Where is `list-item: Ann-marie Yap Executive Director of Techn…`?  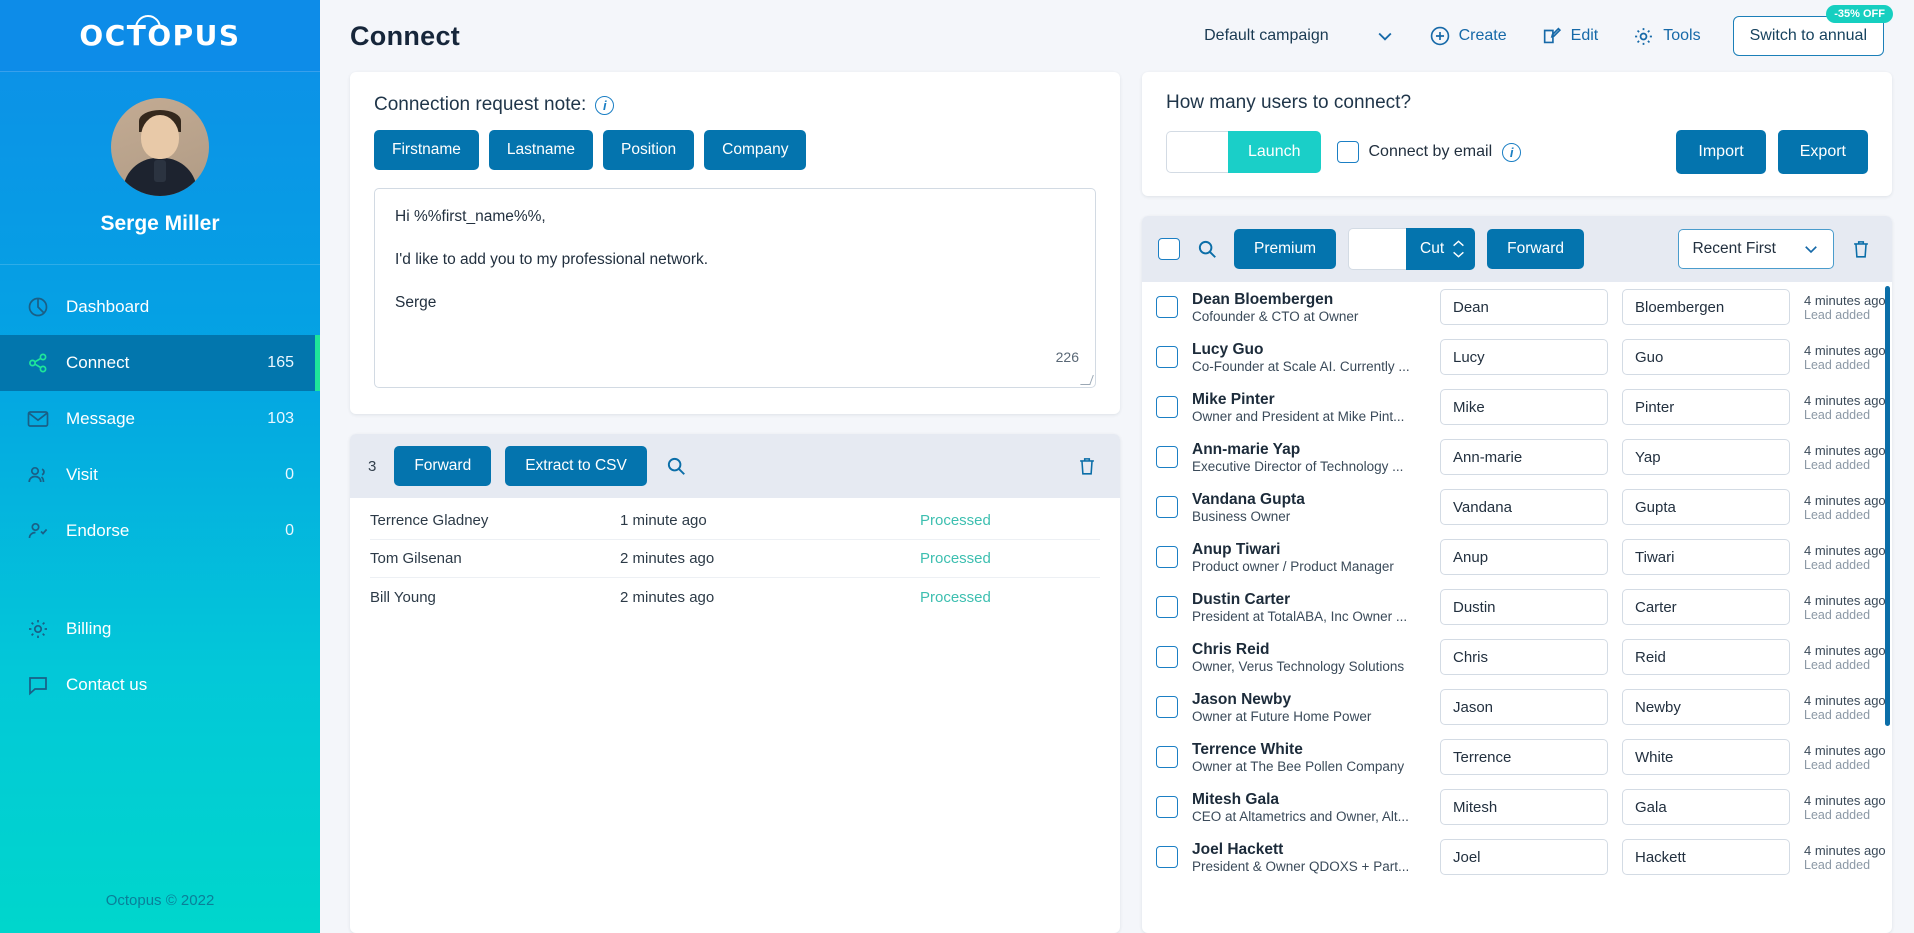
list-item: Ann-marie Yap Executive Director of Techn… is located at coordinates (1514, 457).